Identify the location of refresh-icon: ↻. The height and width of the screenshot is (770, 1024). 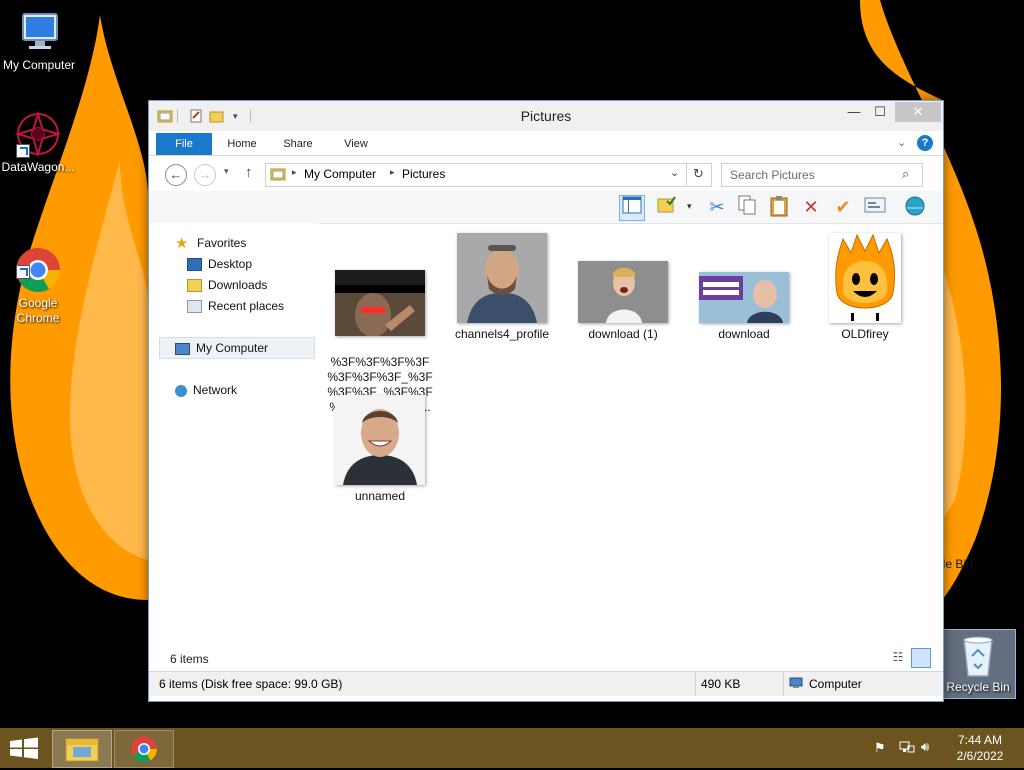
(698, 174).